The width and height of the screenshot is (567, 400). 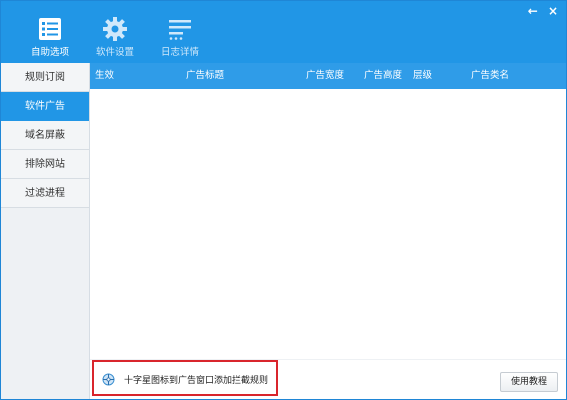 I want to click on sidebar-item-exclude-sites: 排除网站, so click(x=45, y=164).